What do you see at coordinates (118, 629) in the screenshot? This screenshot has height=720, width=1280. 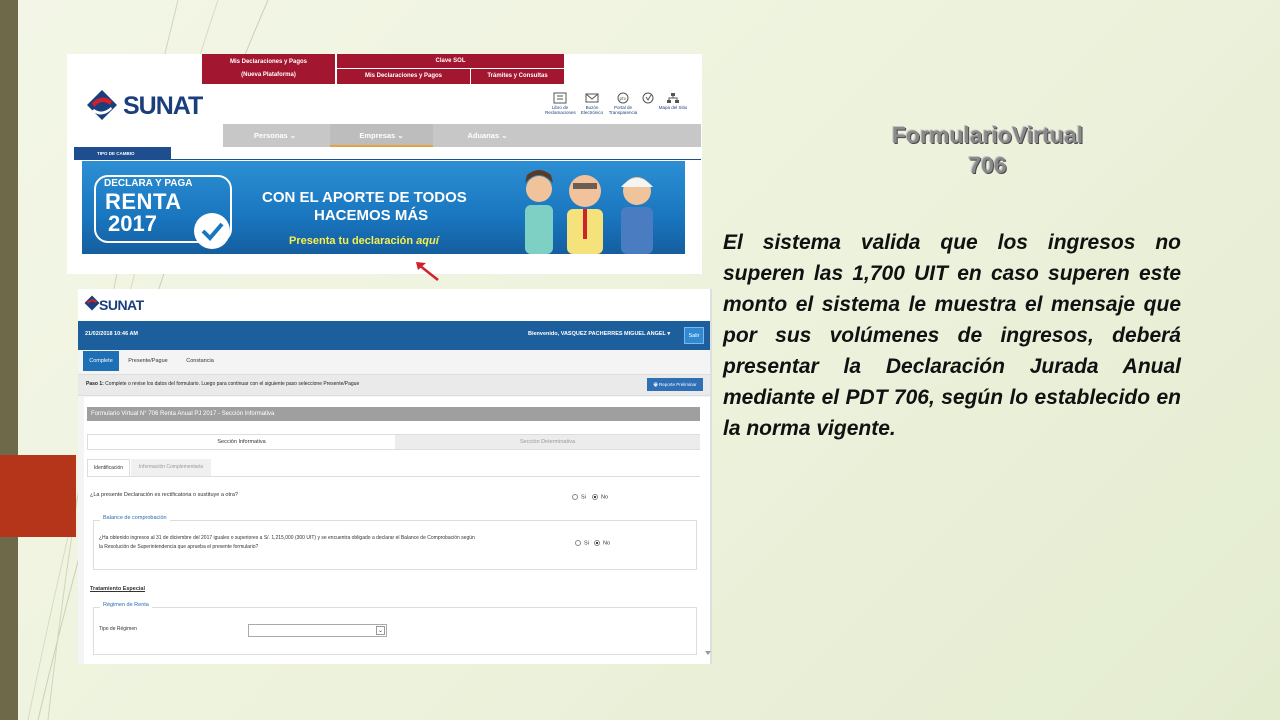 I see `tipo-regimen-label: Tipo de Régimen` at bounding box center [118, 629].